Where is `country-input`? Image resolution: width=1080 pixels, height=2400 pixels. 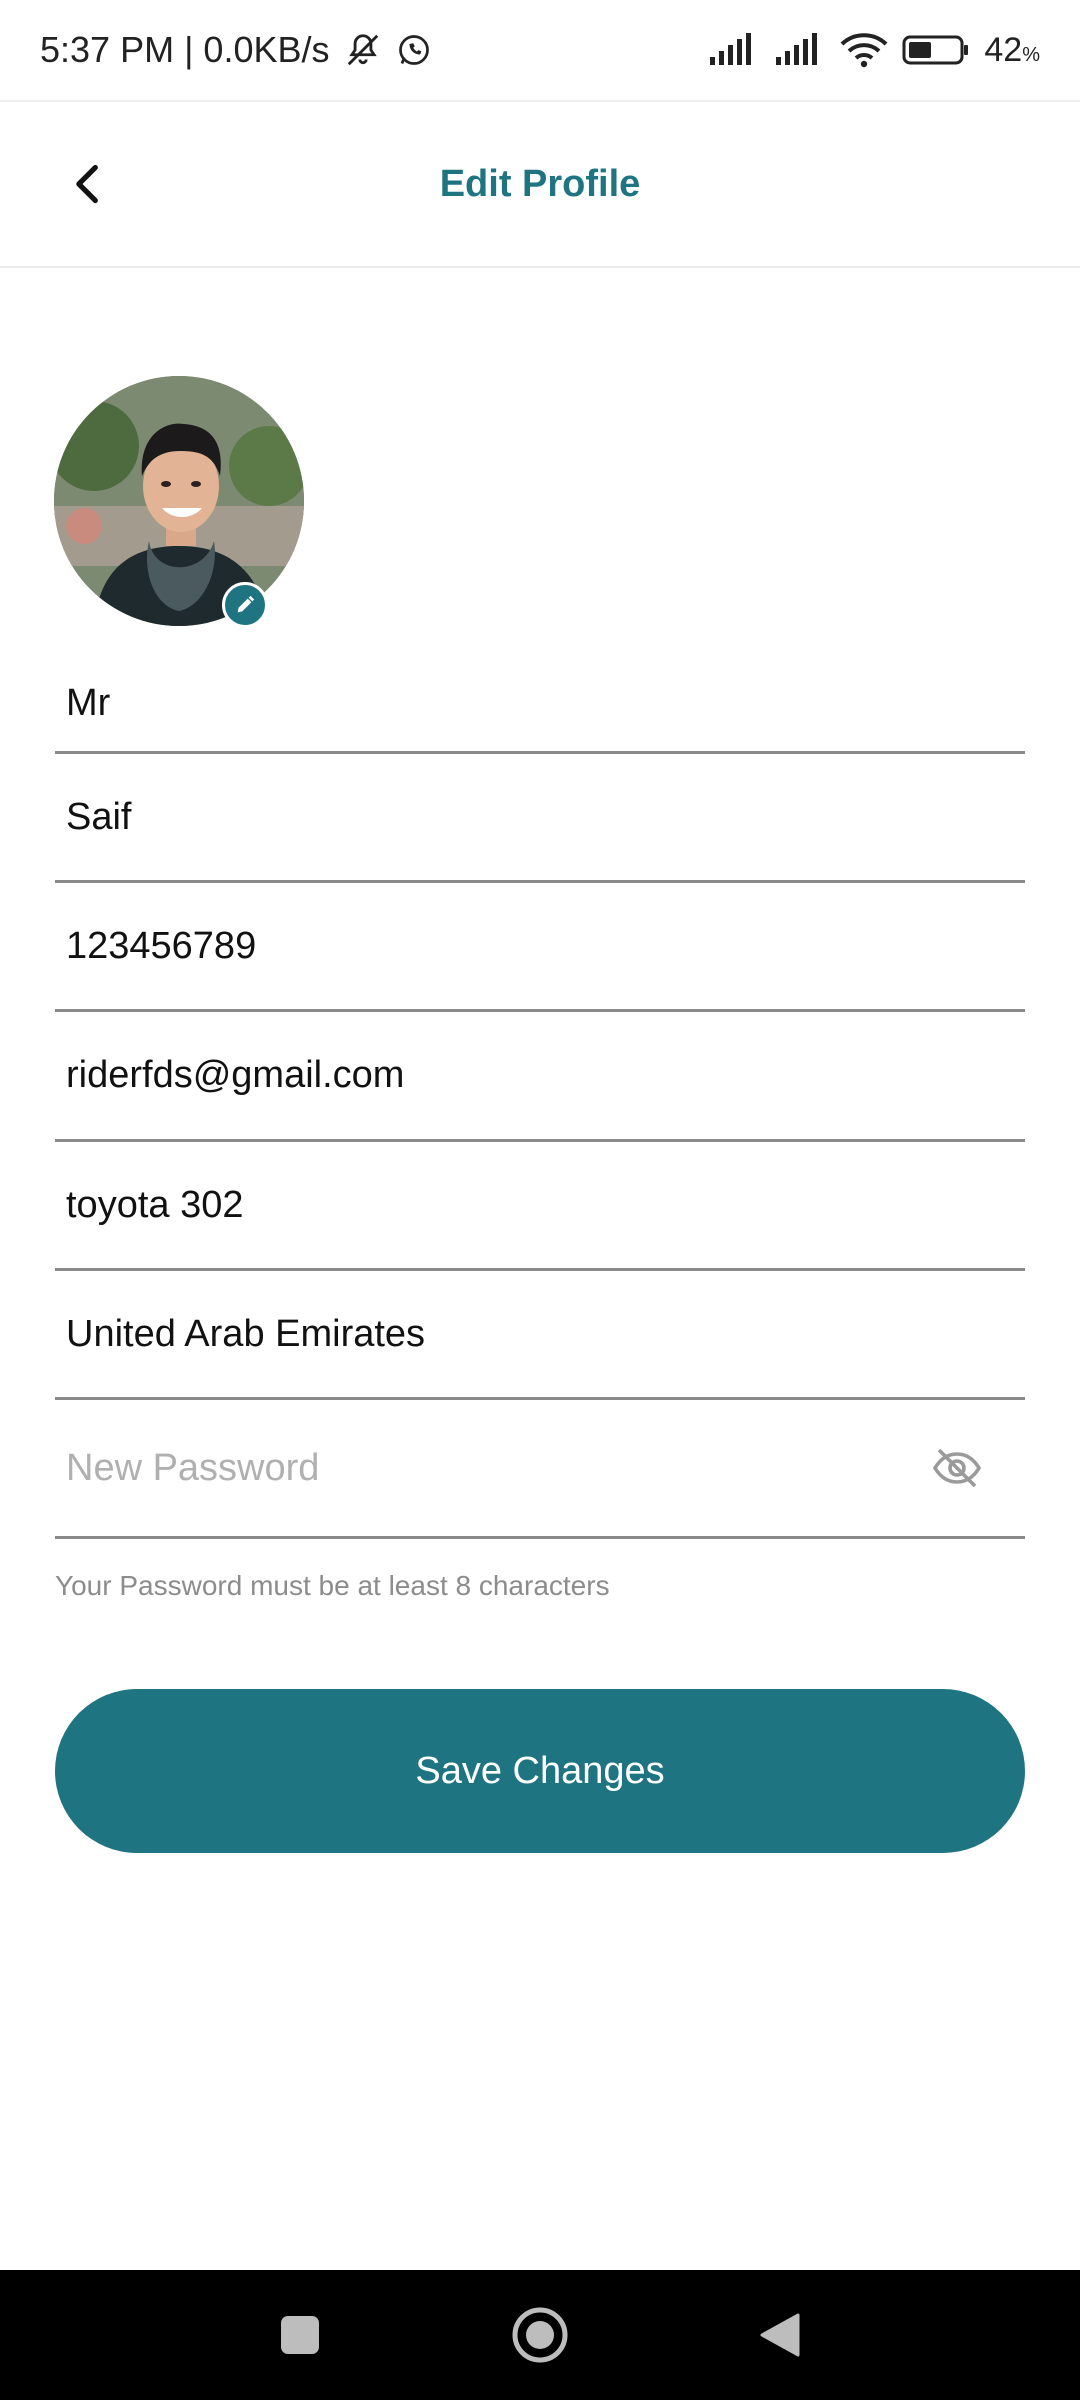
country-input is located at coordinates (540, 1334).